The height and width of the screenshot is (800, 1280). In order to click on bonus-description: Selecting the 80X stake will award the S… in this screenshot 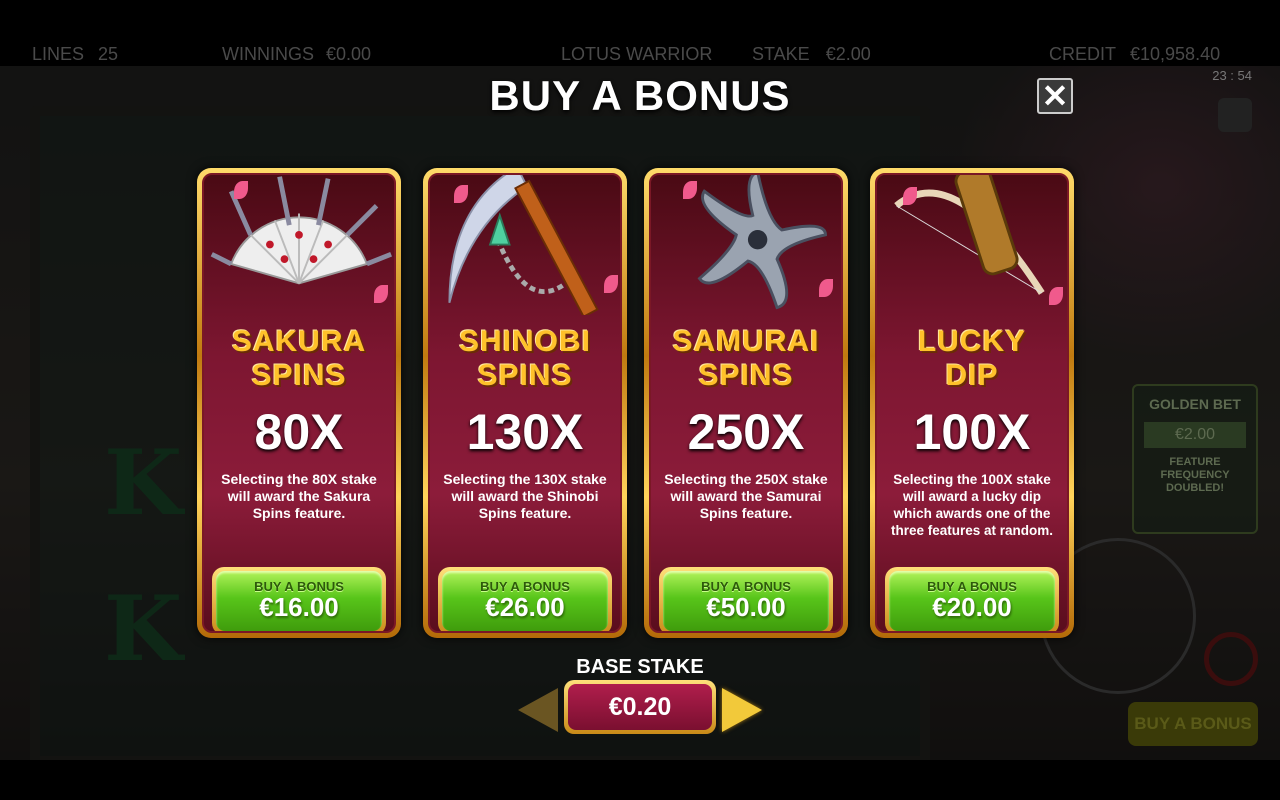, I will do `click(299, 496)`.